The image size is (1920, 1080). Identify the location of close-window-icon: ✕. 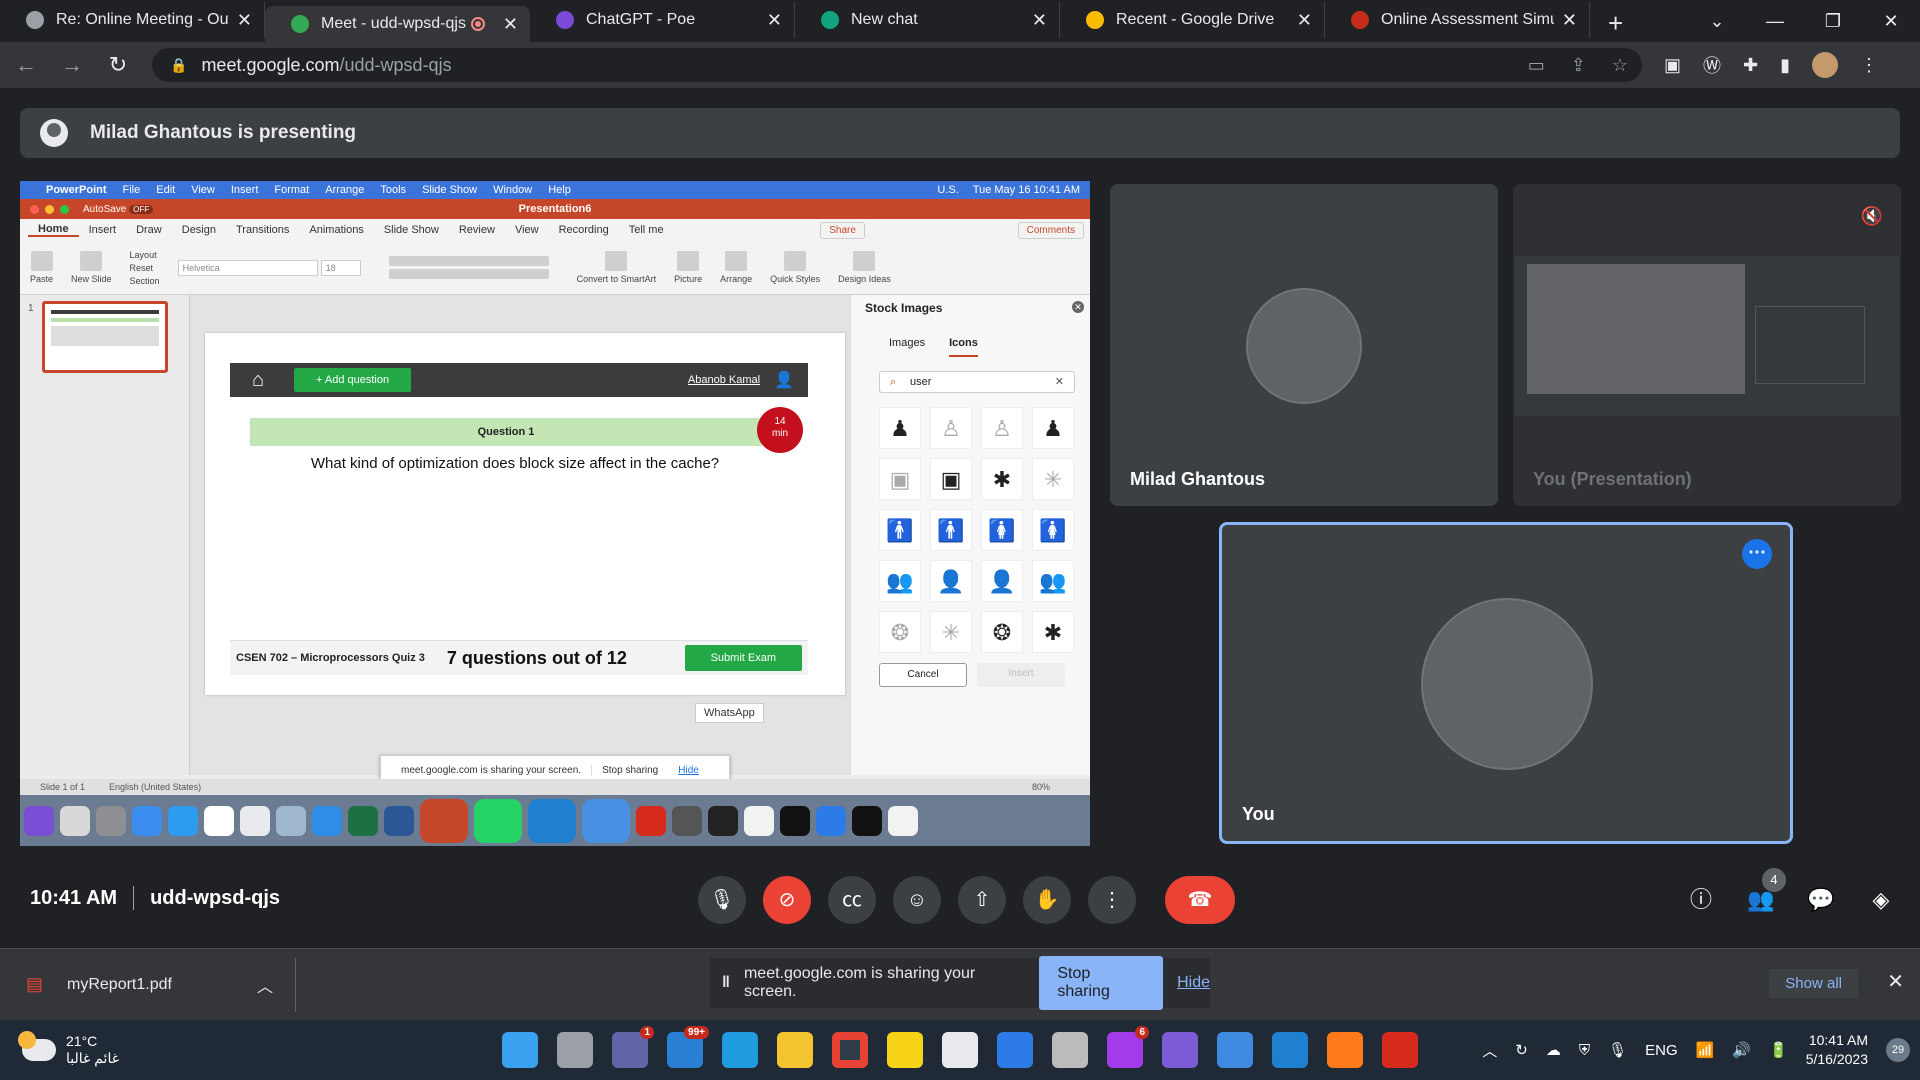
(1891, 21).